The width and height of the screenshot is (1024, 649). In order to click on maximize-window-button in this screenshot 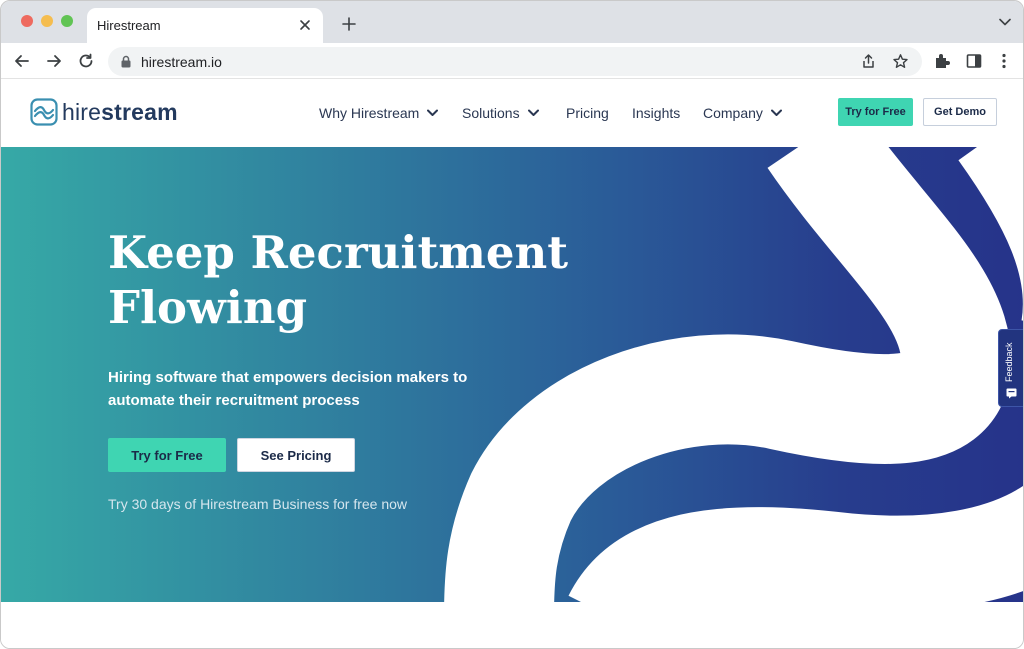, I will do `click(67, 21)`.